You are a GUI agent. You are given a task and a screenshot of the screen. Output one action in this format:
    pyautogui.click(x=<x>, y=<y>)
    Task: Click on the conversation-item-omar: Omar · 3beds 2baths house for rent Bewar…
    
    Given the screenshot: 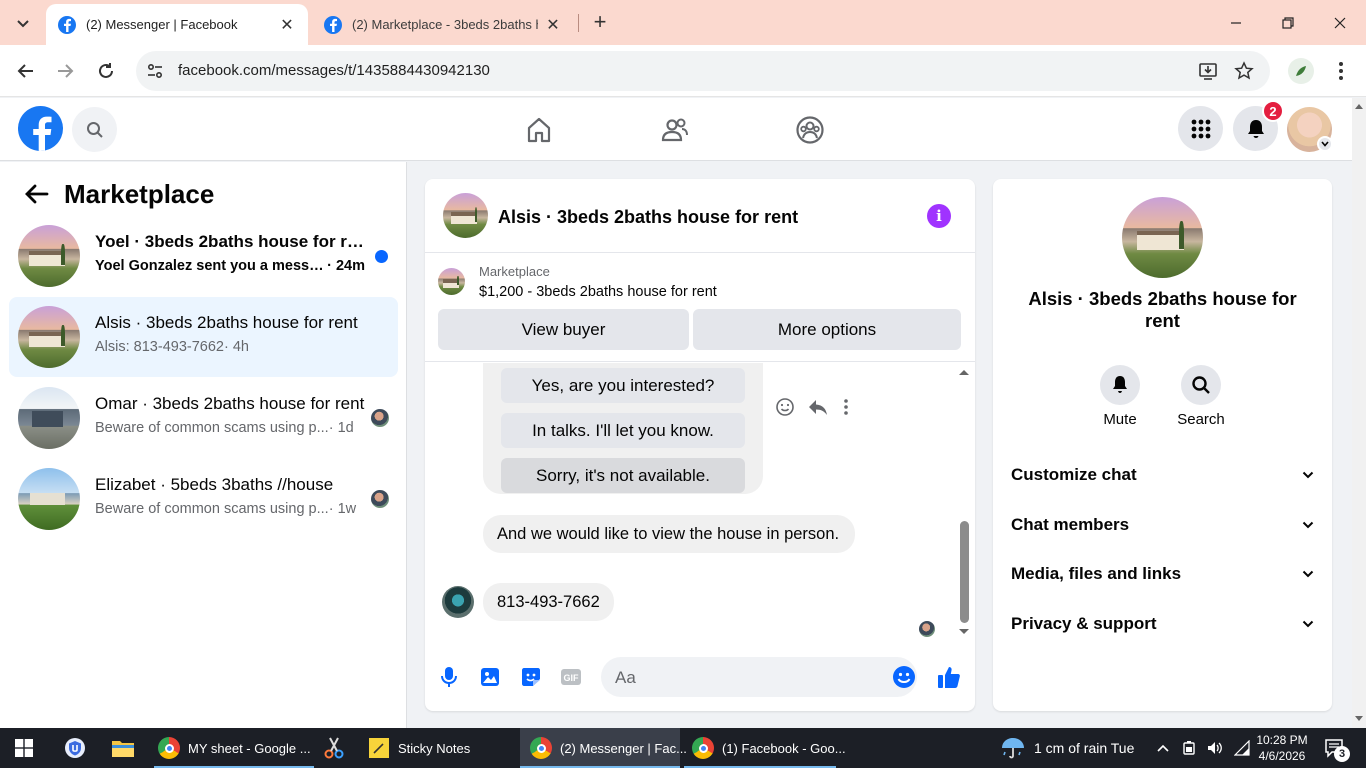 What is the action you would take?
    pyautogui.click(x=203, y=418)
    